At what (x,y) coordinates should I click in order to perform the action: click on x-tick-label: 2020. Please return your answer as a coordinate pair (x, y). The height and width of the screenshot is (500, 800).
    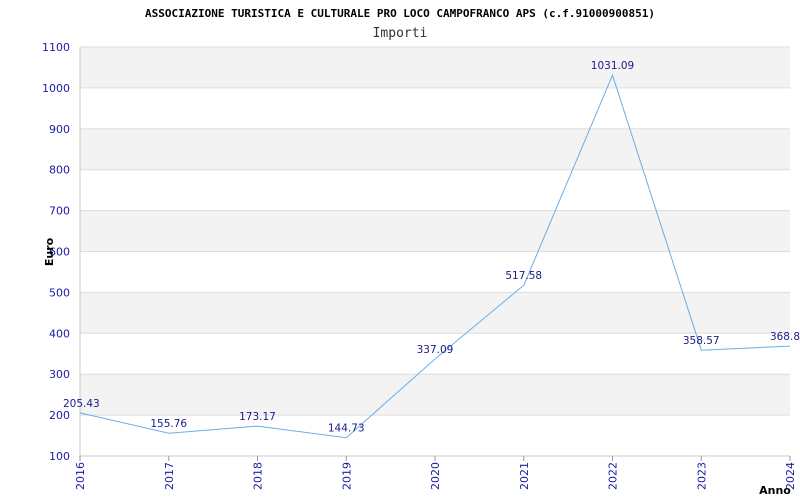
    Looking at the image, I should click on (435, 476).